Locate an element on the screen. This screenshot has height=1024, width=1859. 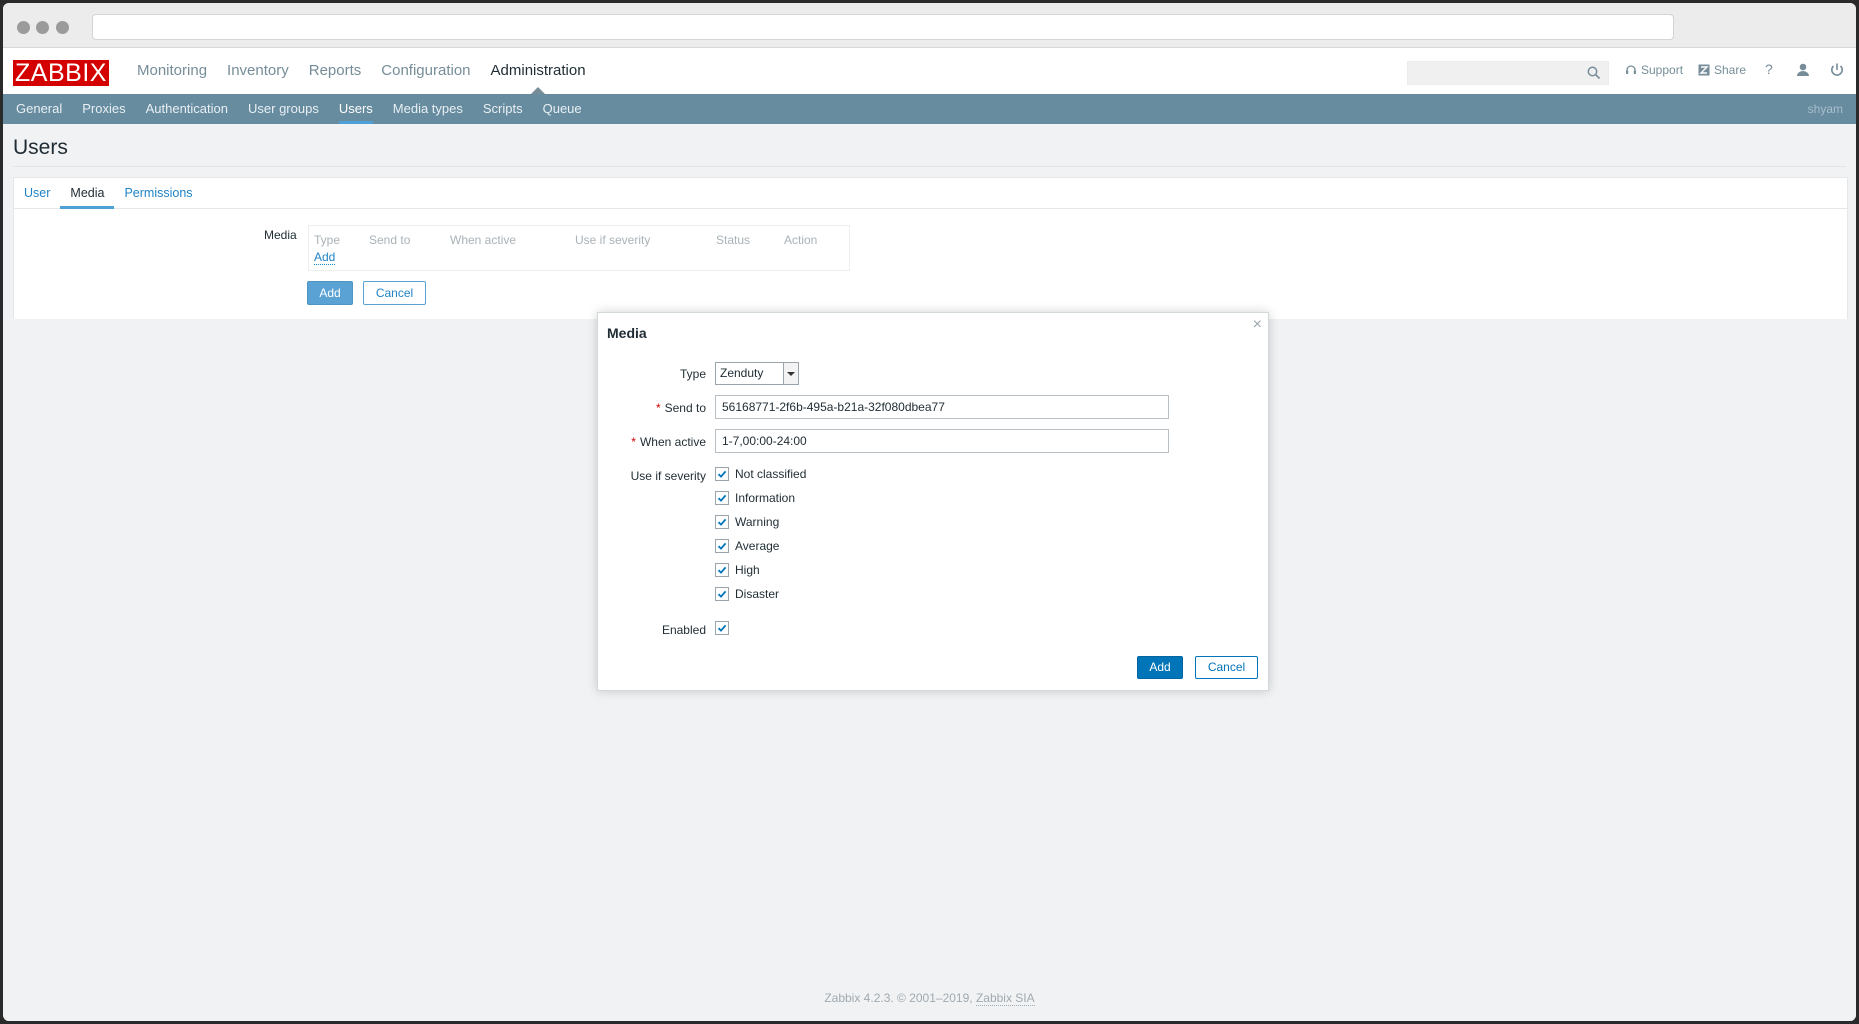
send-to-label: * Send to is located at coordinates (652, 408).